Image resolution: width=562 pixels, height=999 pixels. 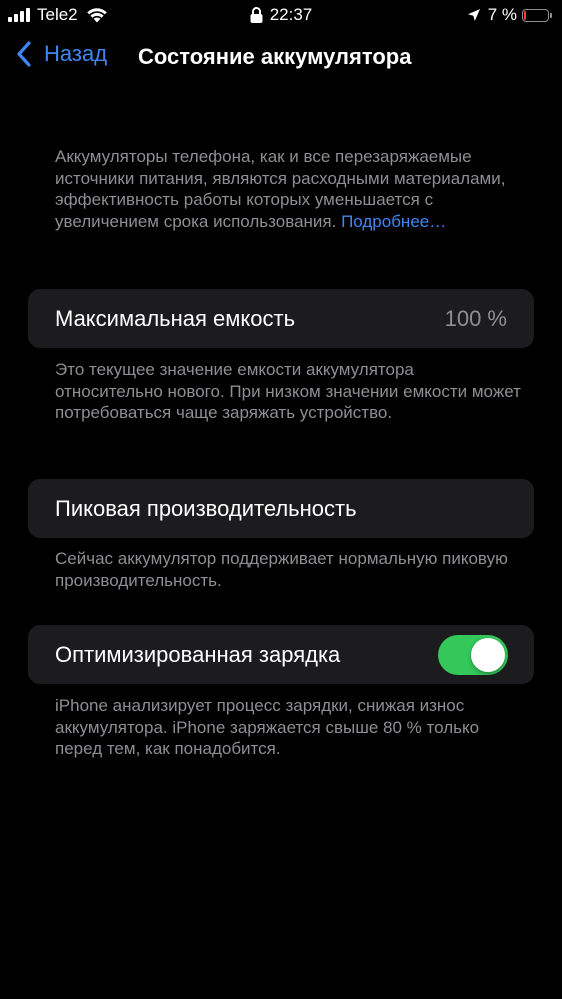 What do you see at coordinates (551, 15) in the screenshot?
I see `battery-cap` at bounding box center [551, 15].